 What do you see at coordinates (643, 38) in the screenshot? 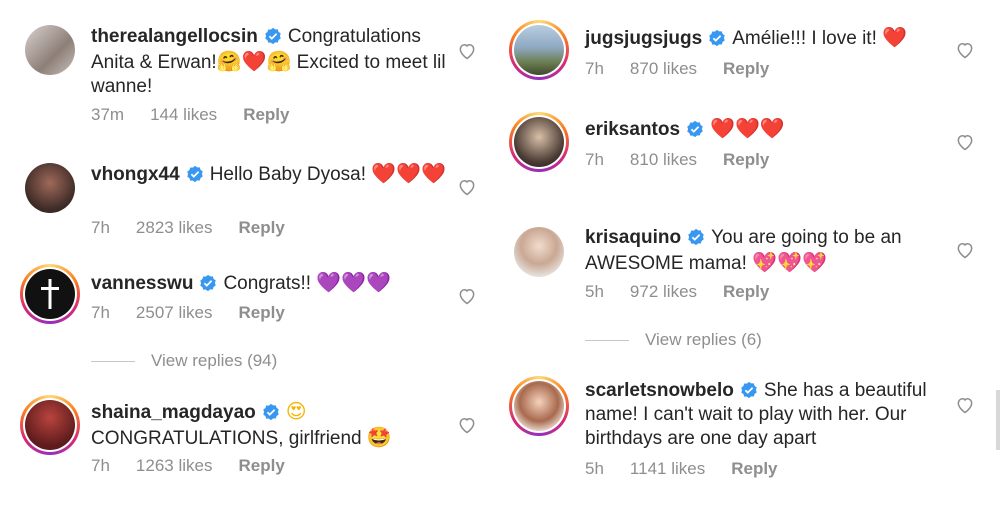
I see `username: jugsjugsjugs` at bounding box center [643, 38].